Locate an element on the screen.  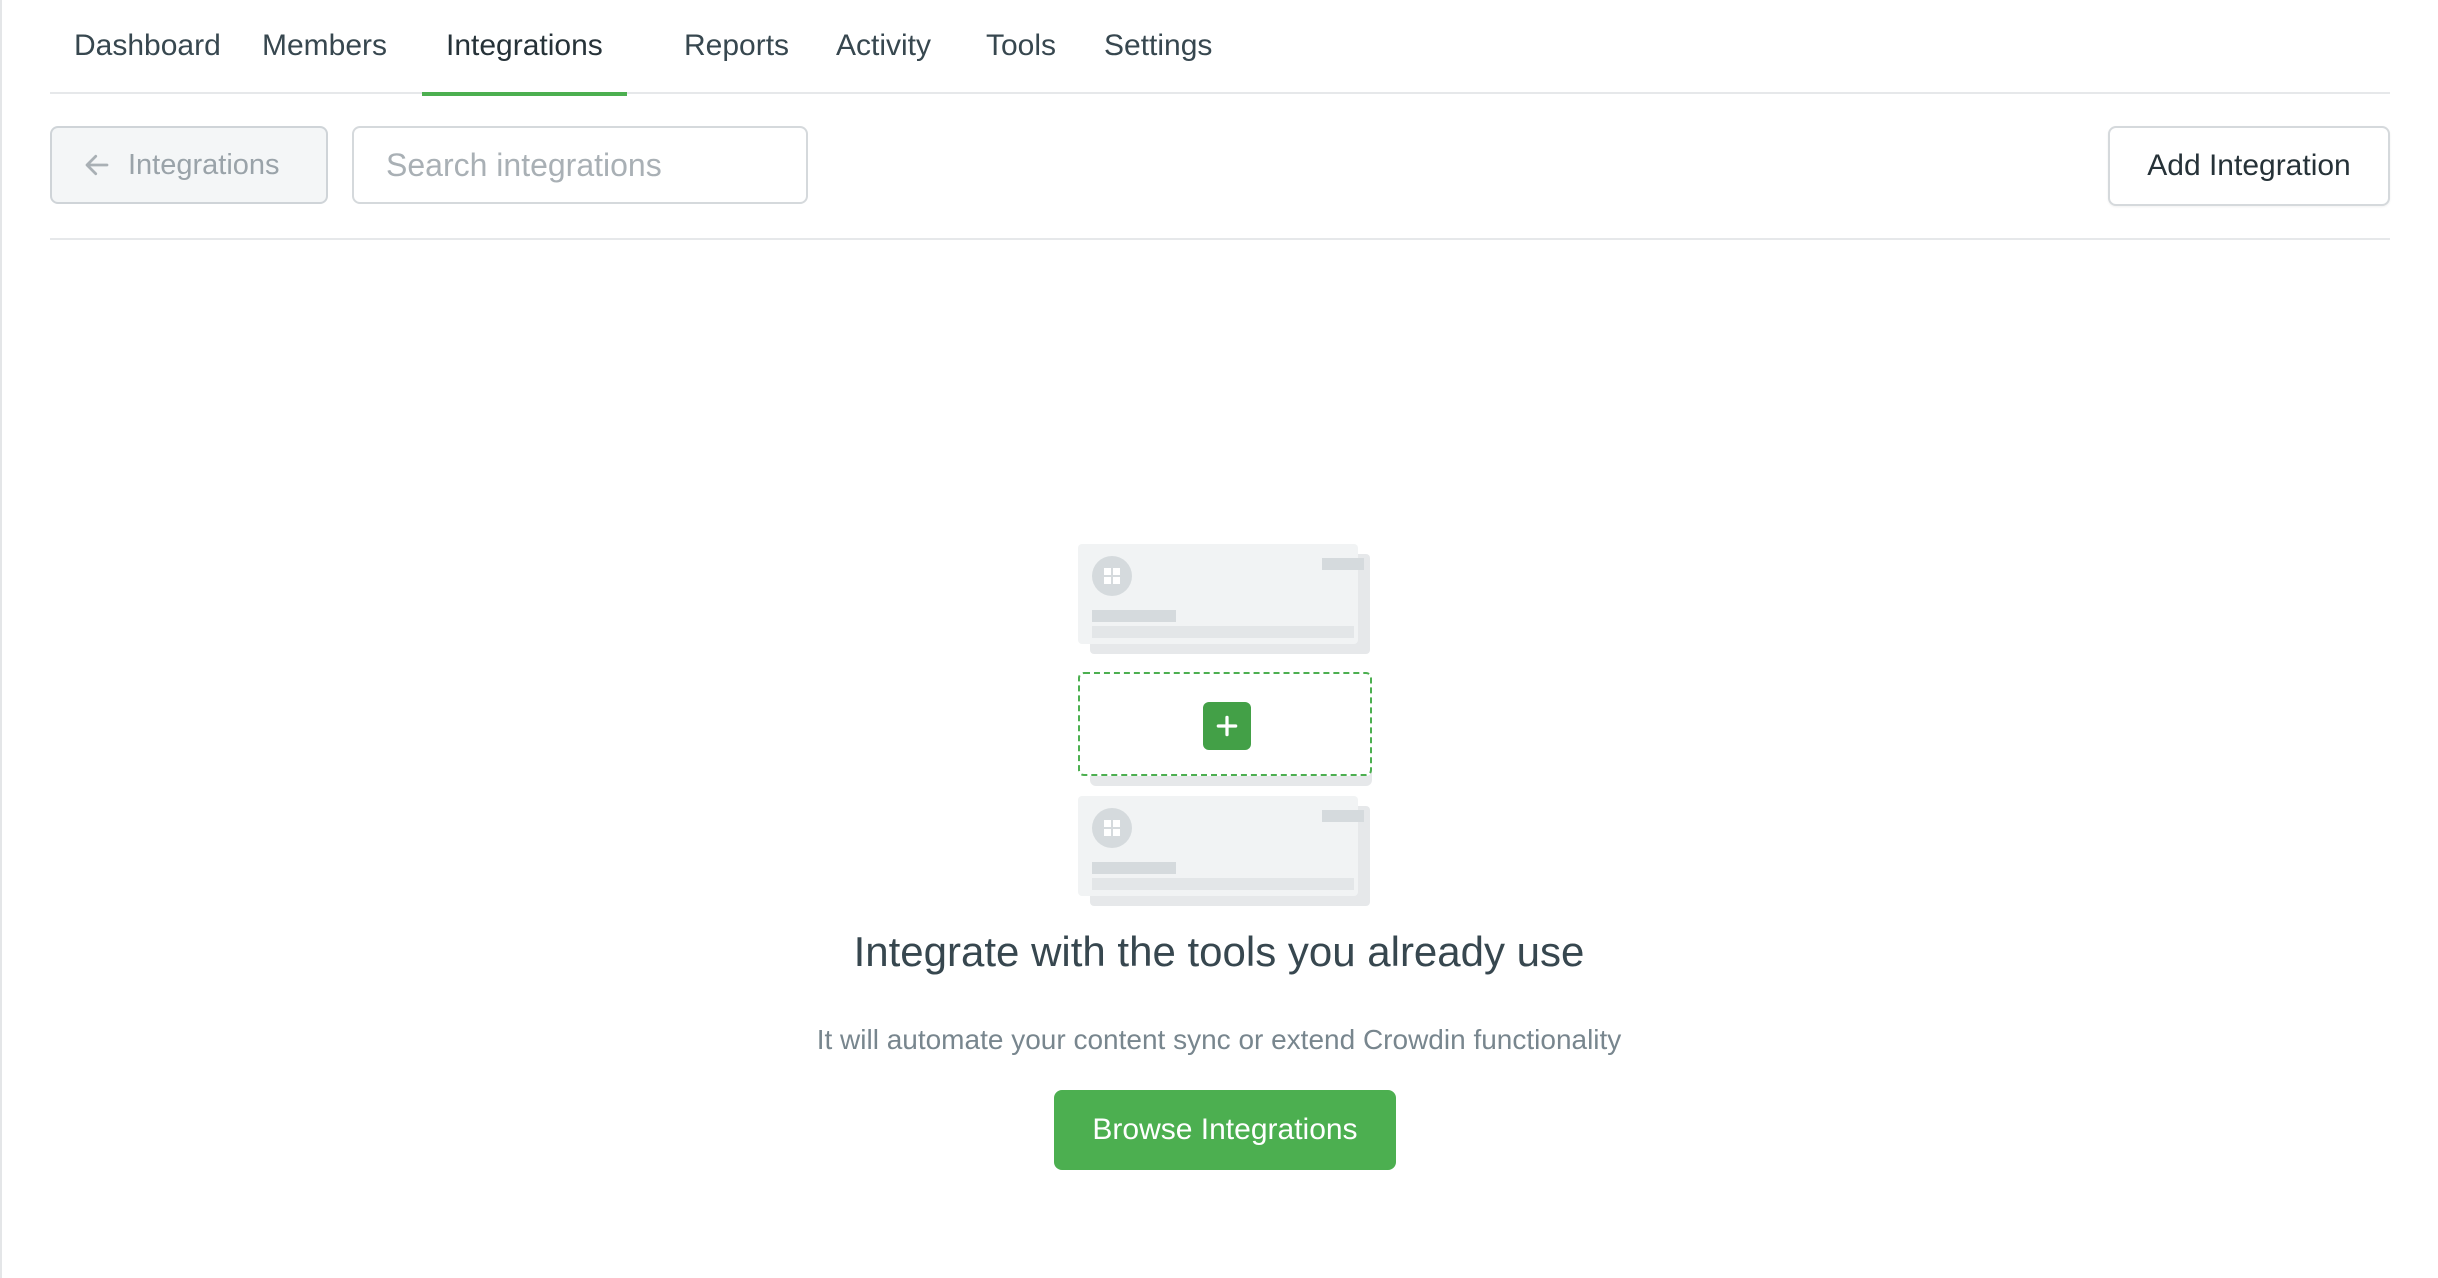
tab-tools: Tools is located at coordinates (1021, 60).